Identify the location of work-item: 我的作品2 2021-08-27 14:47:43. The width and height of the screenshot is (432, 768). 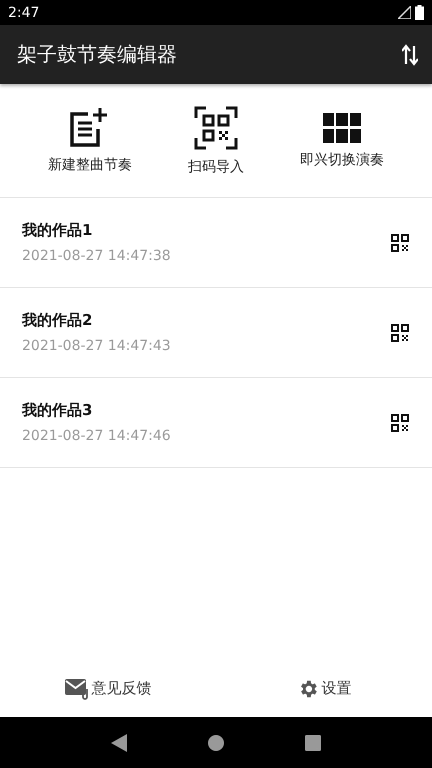
(216, 333).